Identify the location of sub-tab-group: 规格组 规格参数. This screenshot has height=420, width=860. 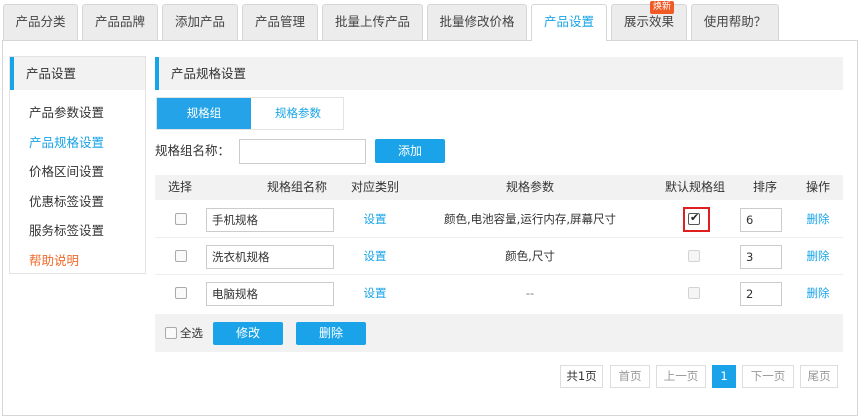
(250, 113).